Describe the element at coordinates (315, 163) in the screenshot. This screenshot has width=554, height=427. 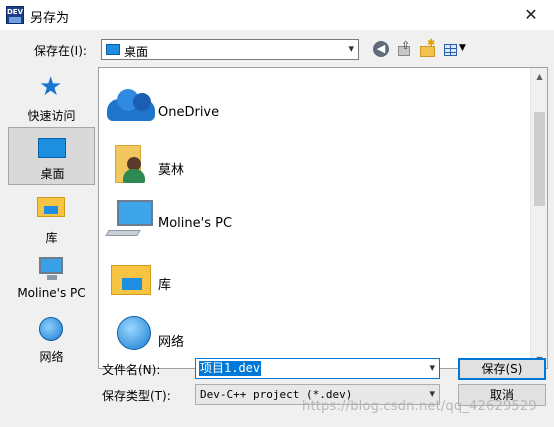
I see `list-item-user-folder: 莫林` at that location.